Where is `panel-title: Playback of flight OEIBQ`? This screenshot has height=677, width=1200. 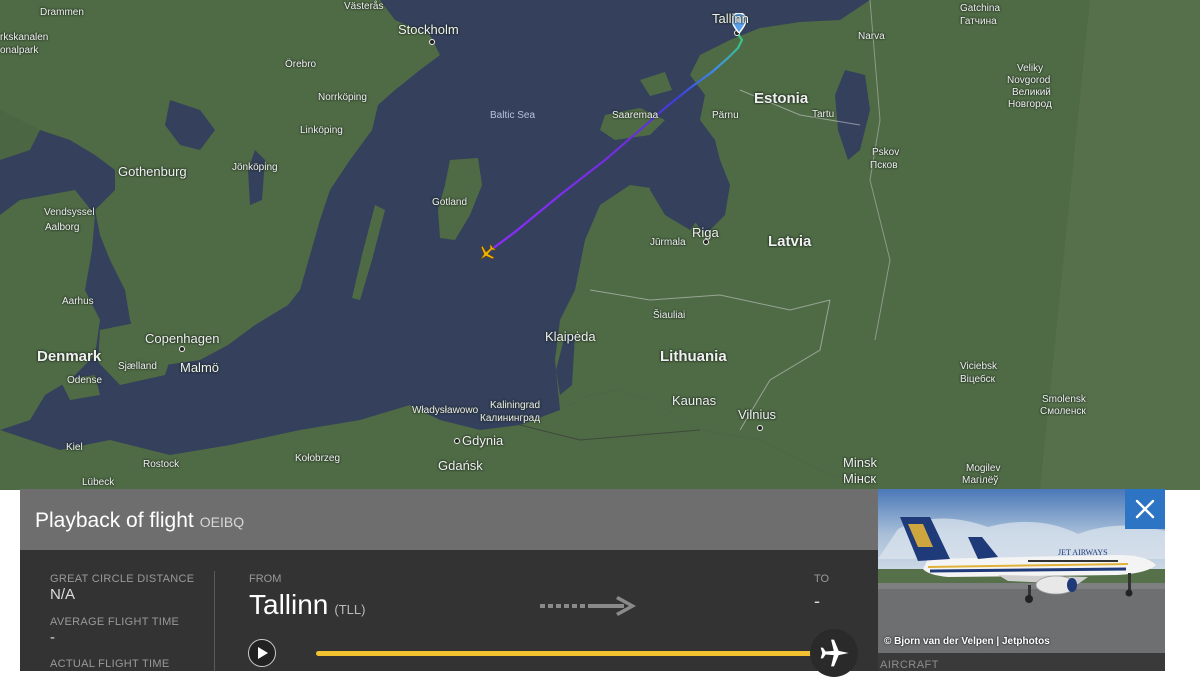 panel-title: Playback of flight OEIBQ is located at coordinates (139, 521).